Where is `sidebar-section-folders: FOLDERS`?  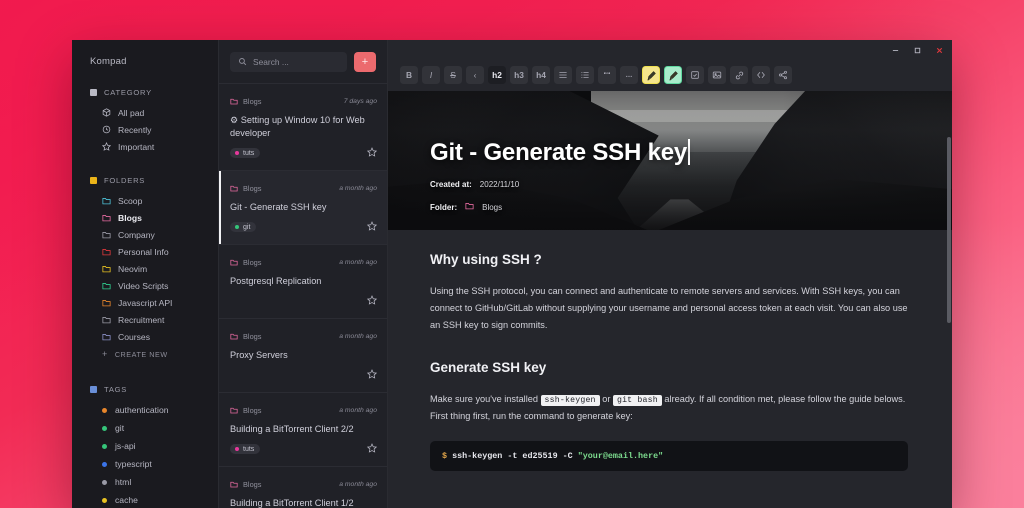 sidebar-section-folders: FOLDERS is located at coordinates (145, 180).